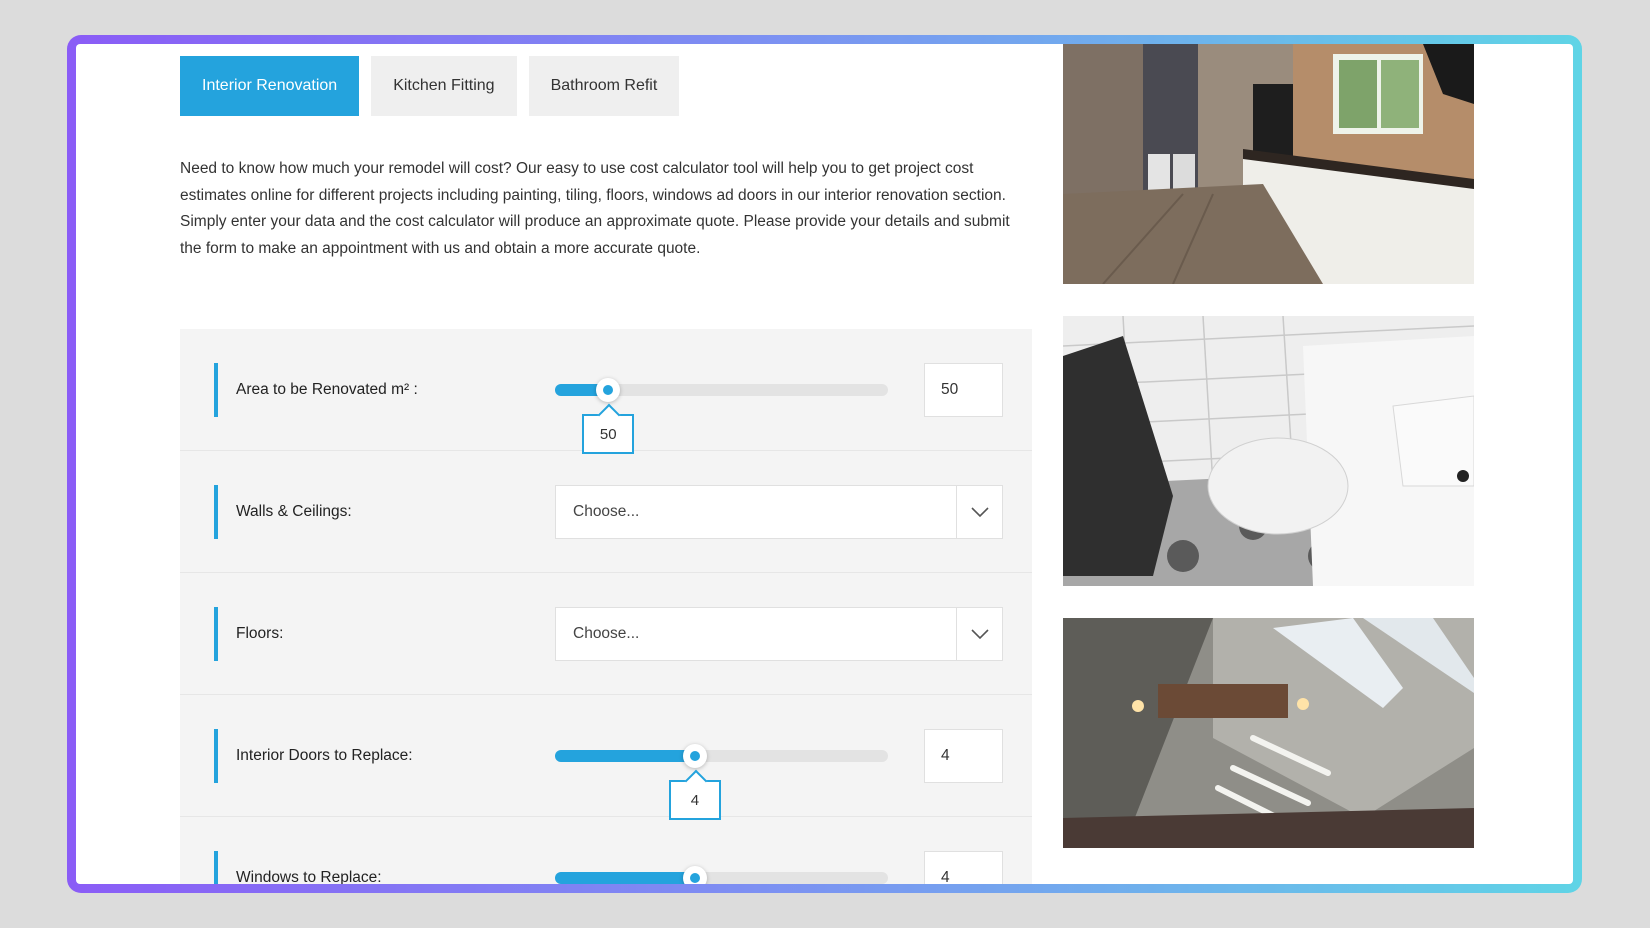 Image resolution: width=1650 pixels, height=928 pixels. Describe the element at coordinates (1268, 733) in the screenshot. I see `loft-room-photo` at that location.